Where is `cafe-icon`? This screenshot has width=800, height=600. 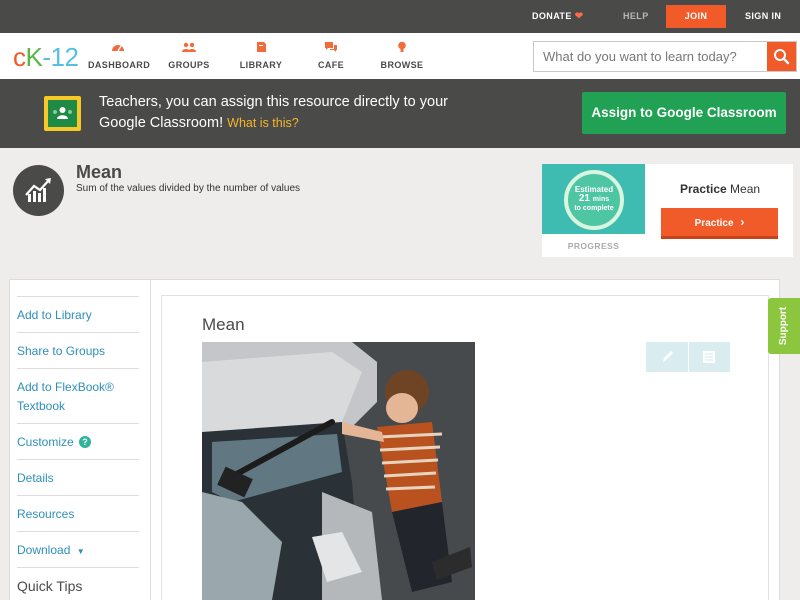
cafe-icon is located at coordinates (331, 47).